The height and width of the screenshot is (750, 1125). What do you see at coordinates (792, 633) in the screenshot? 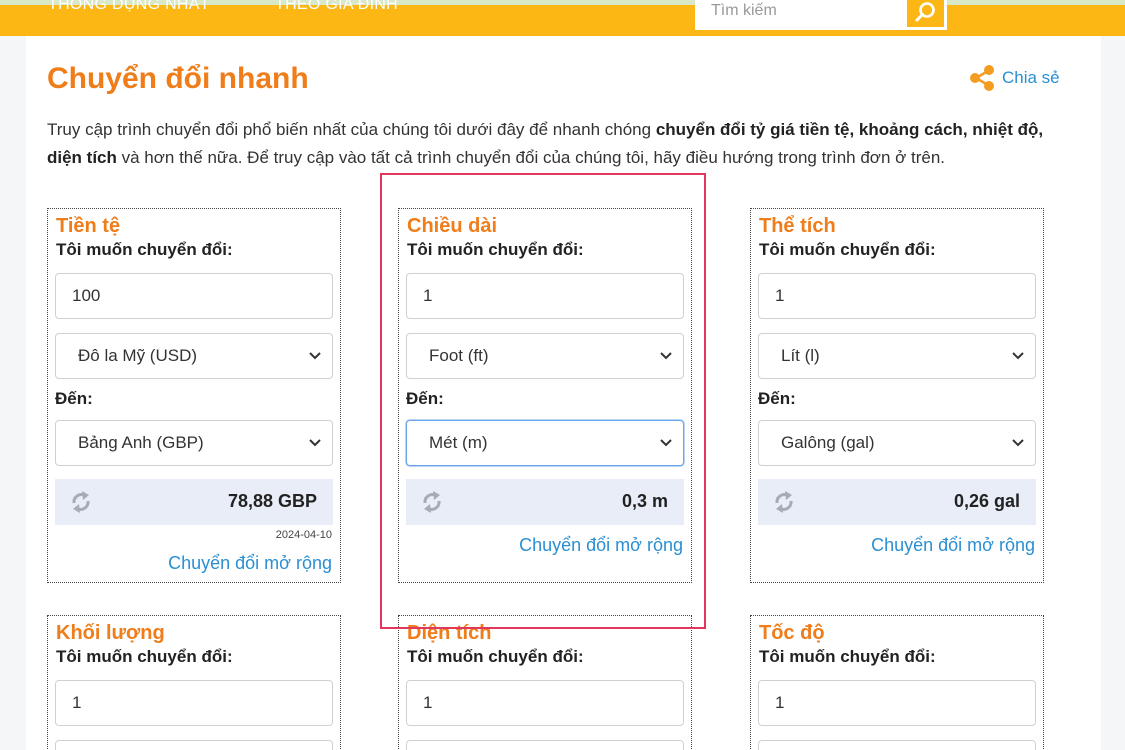
I see `card-title: Tốc độ` at bounding box center [792, 633].